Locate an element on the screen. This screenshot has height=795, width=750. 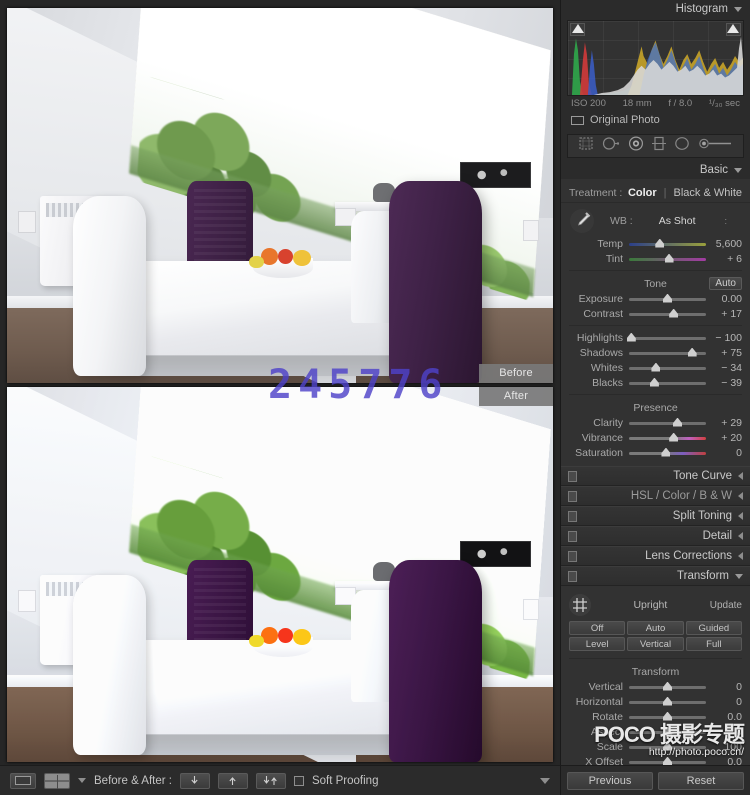
upright-off-button: Off is located at coordinates (597, 628).